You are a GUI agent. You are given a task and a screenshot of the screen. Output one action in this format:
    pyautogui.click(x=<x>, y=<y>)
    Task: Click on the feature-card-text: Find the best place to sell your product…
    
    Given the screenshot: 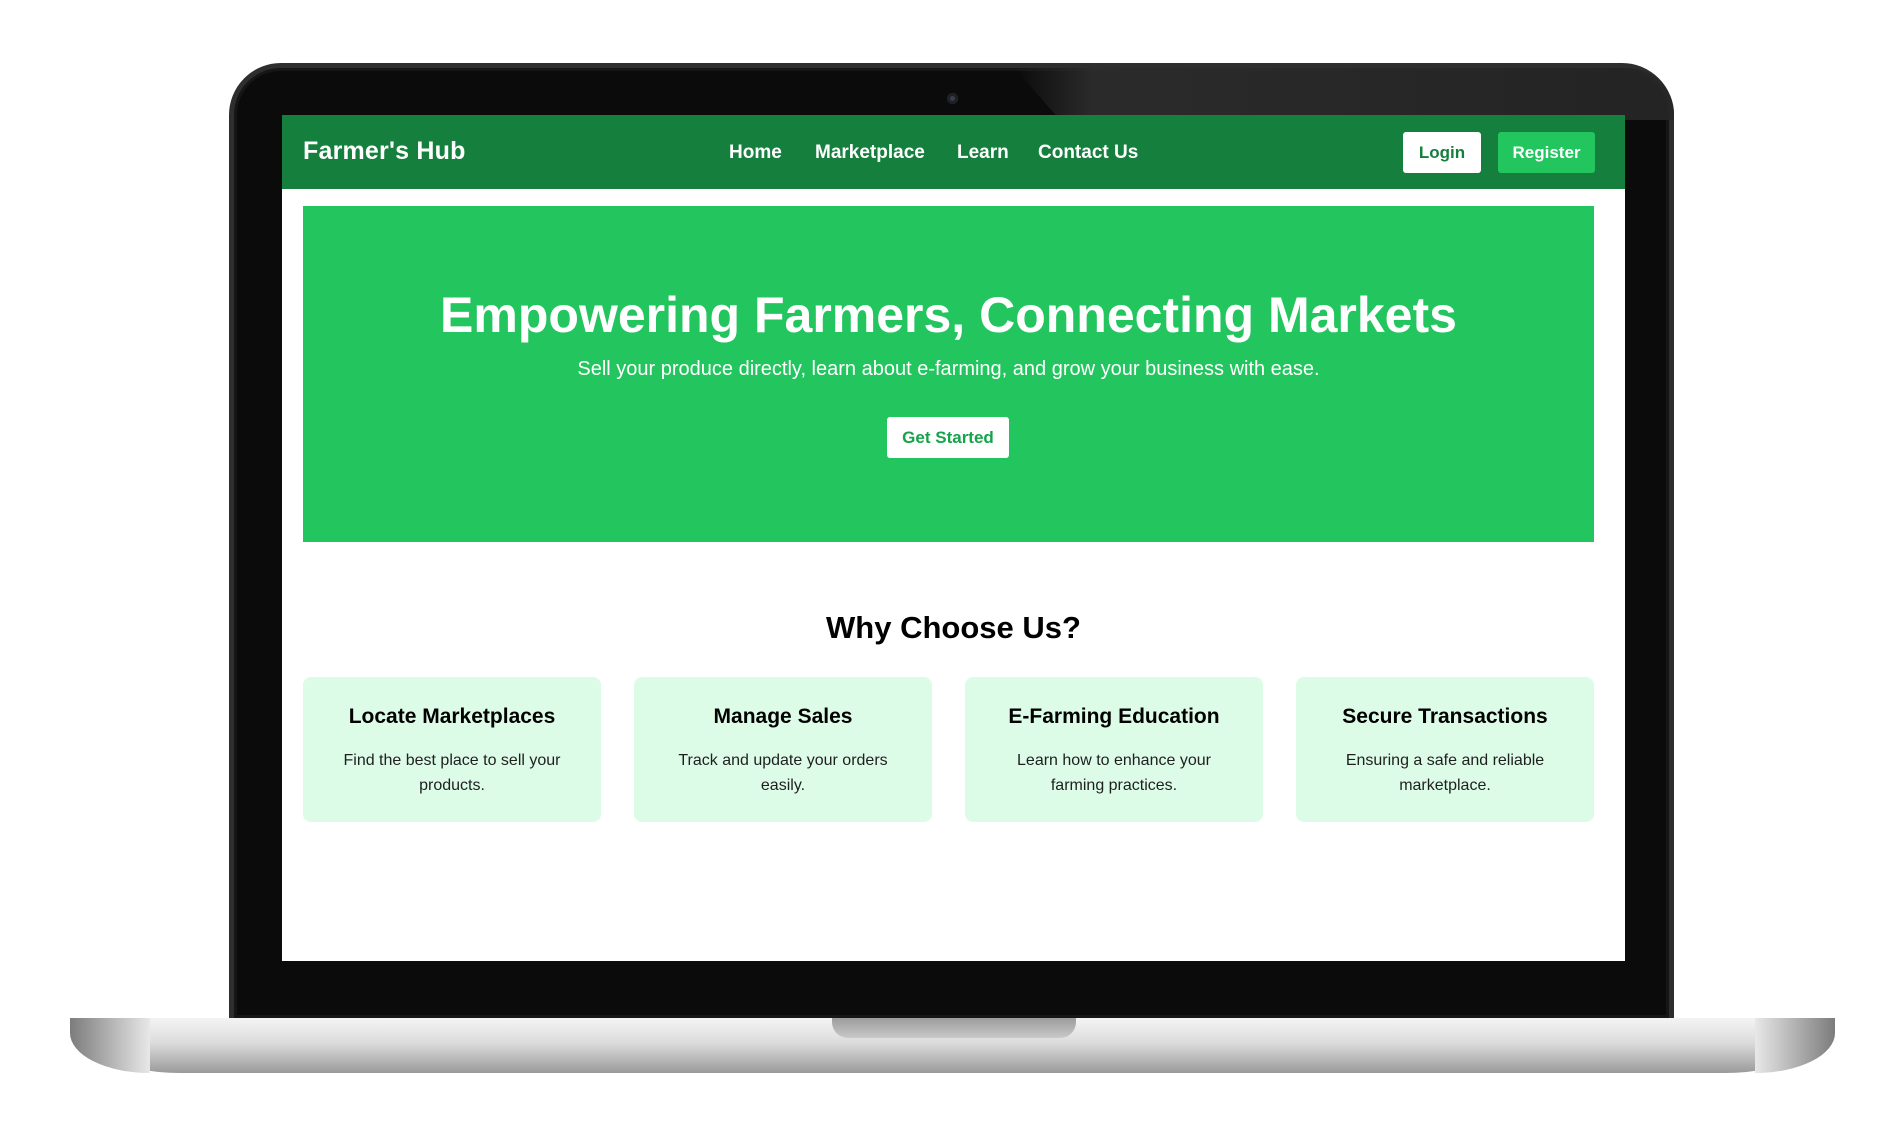 What is the action you would take?
    pyautogui.click(x=452, y=773)
    